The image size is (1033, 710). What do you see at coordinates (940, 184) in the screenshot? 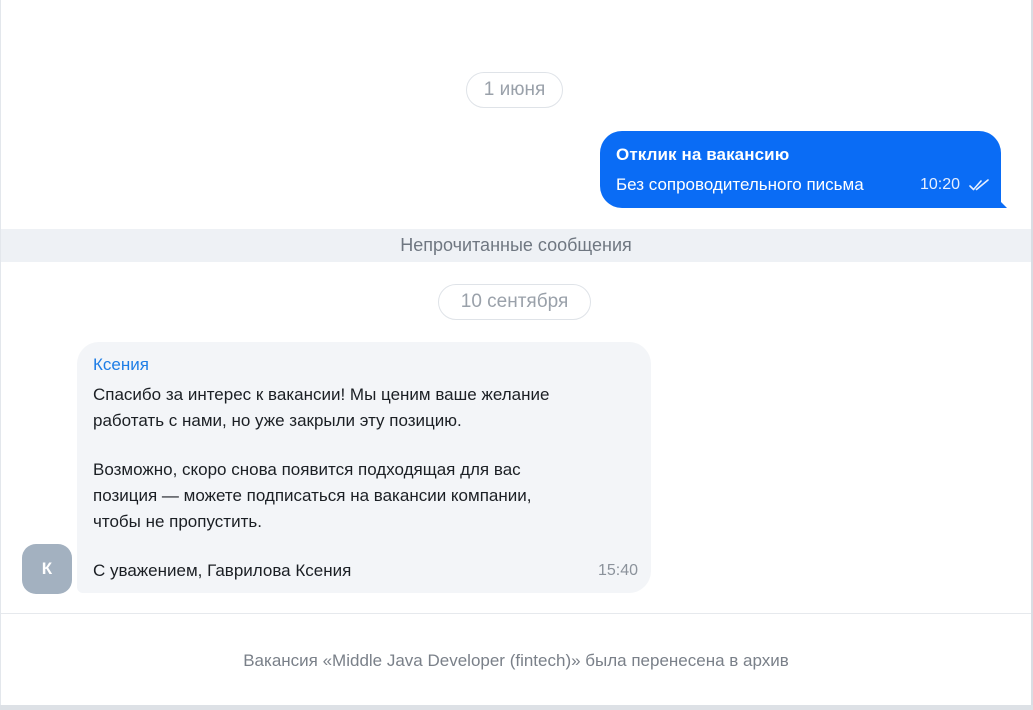
I see `outgoing-message-time: 10:20` at bounding box center [940, 184].